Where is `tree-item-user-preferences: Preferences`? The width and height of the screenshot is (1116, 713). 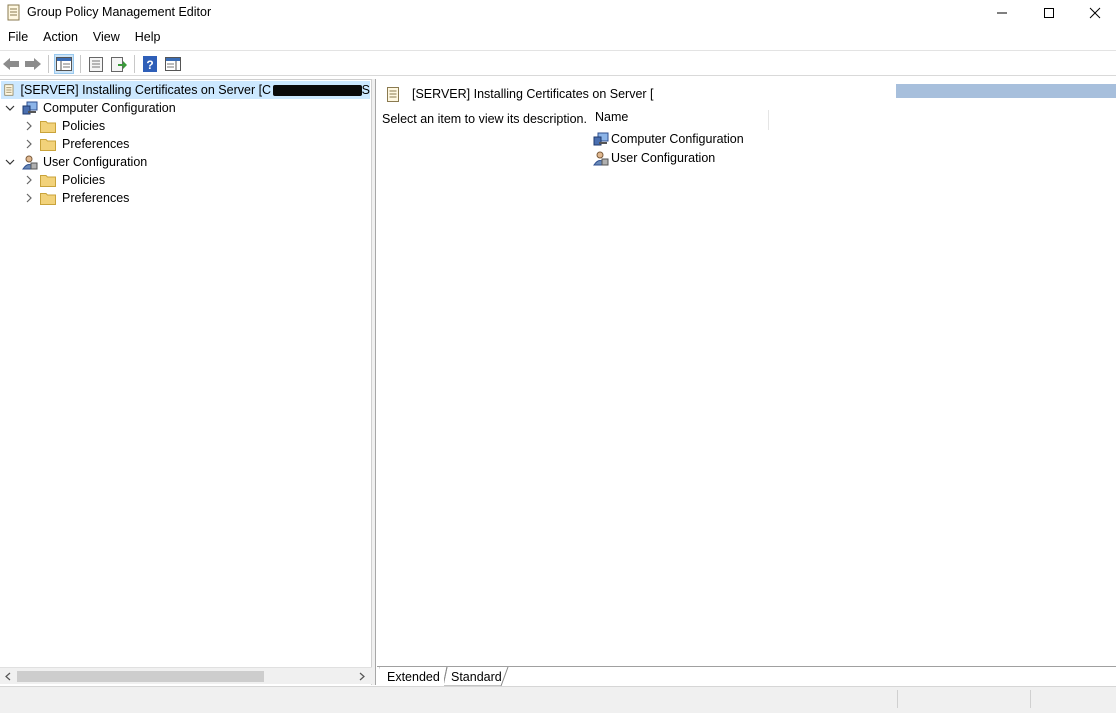
tree-item-user-preferences: Preferences is located at coordinates (76, 198).